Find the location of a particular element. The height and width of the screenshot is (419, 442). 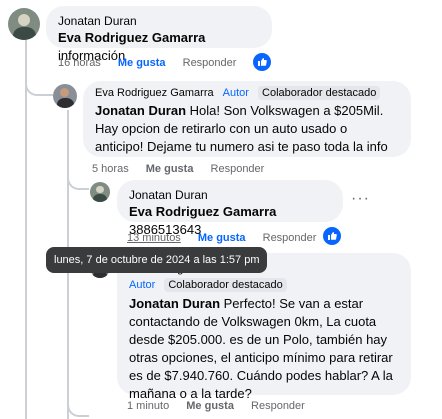

comment-actions: 1 minuto Me gusta Responder is located at coordinates (223, 406).